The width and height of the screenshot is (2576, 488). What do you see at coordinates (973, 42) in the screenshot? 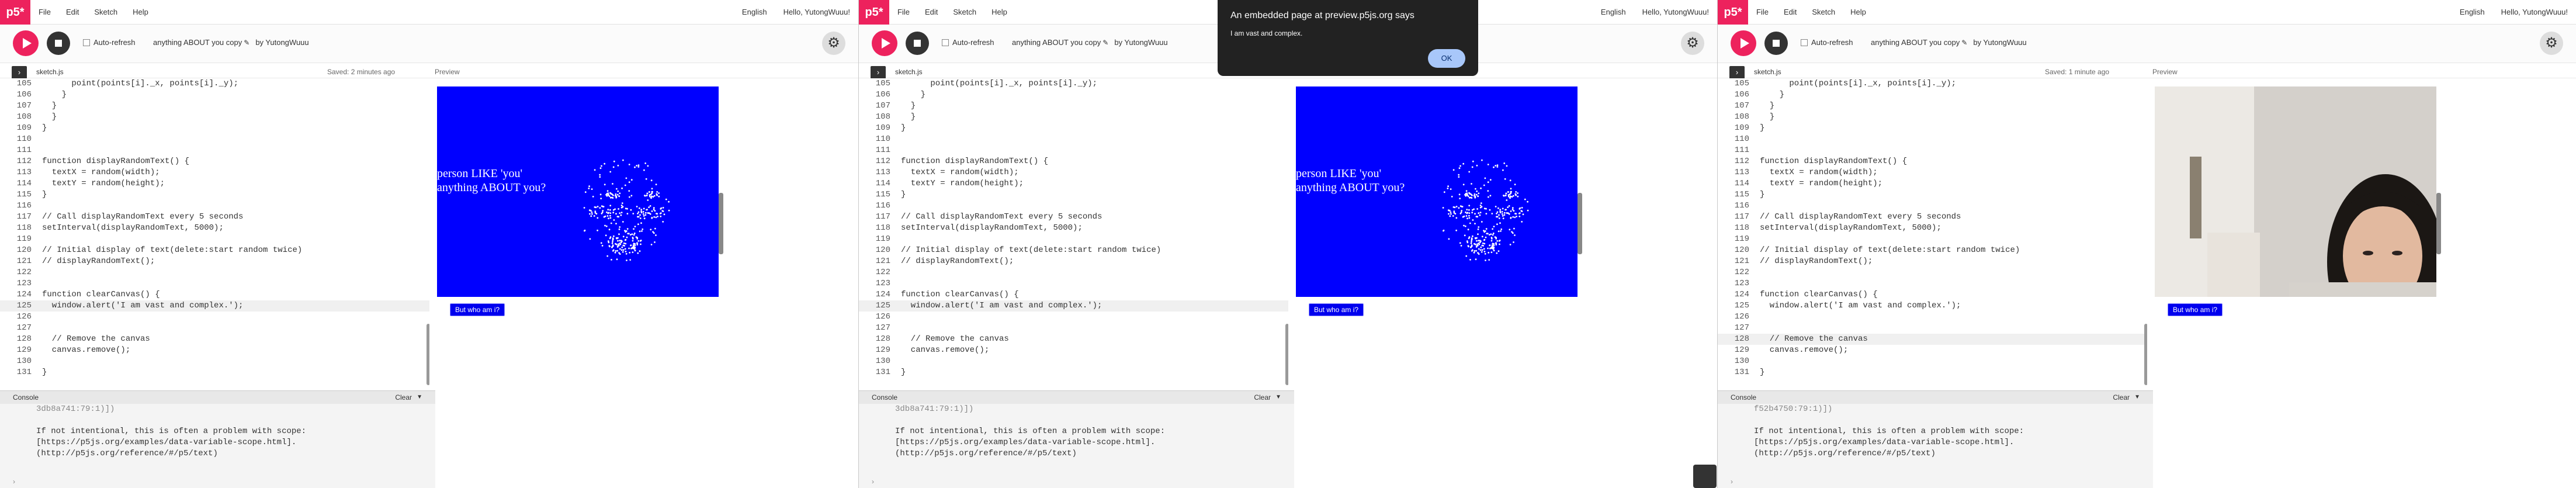
I see `auto-refresh-label: Auto-refresh` at bounding box center [973, 42].